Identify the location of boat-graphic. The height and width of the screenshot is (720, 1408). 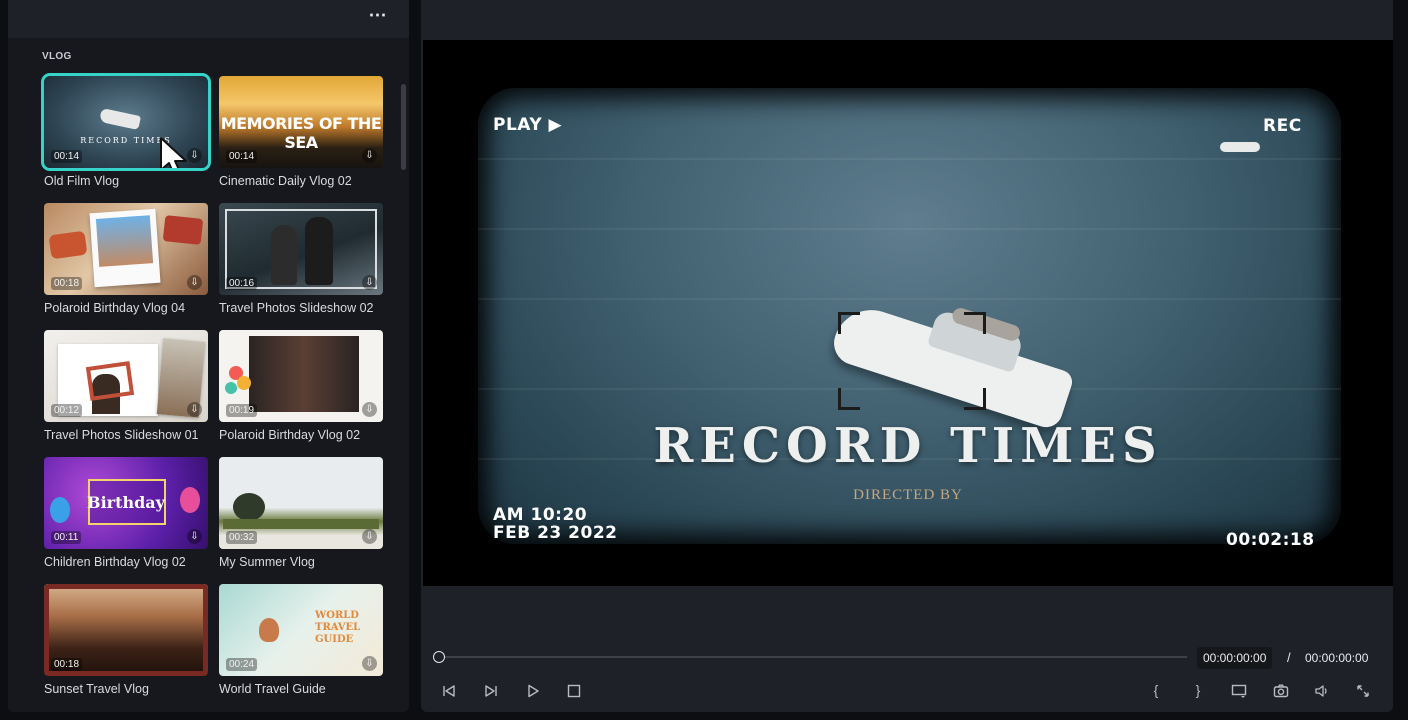
(120, 119).